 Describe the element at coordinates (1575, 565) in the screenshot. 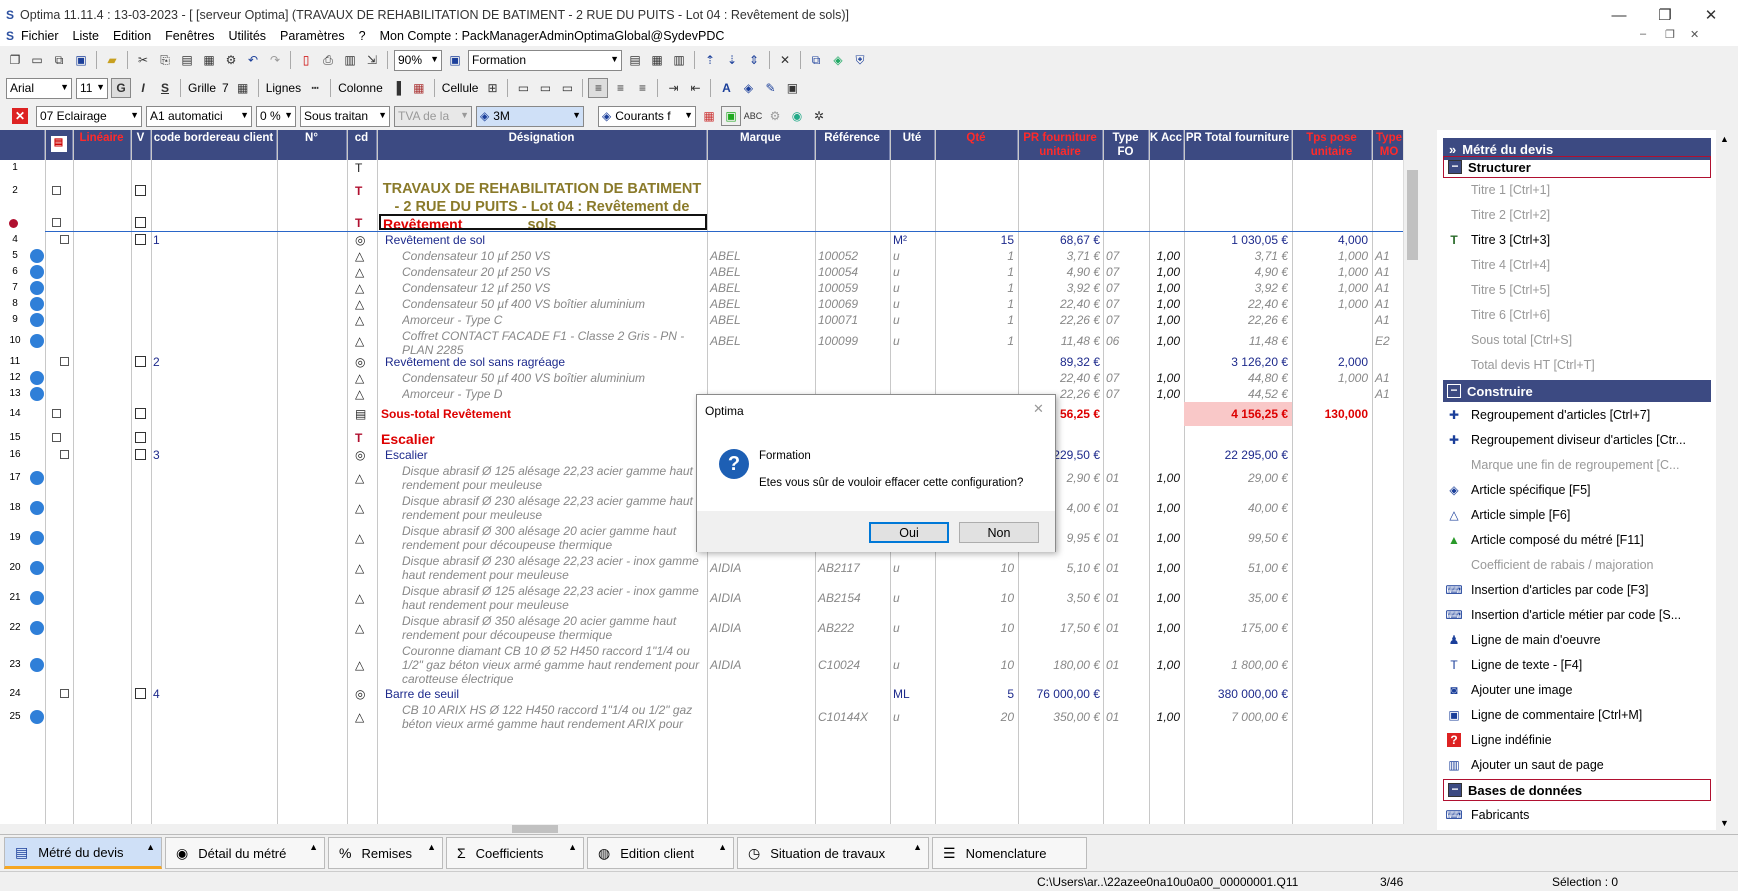

I see `panel-item: Coefficient de rabais / majoration` at that location.